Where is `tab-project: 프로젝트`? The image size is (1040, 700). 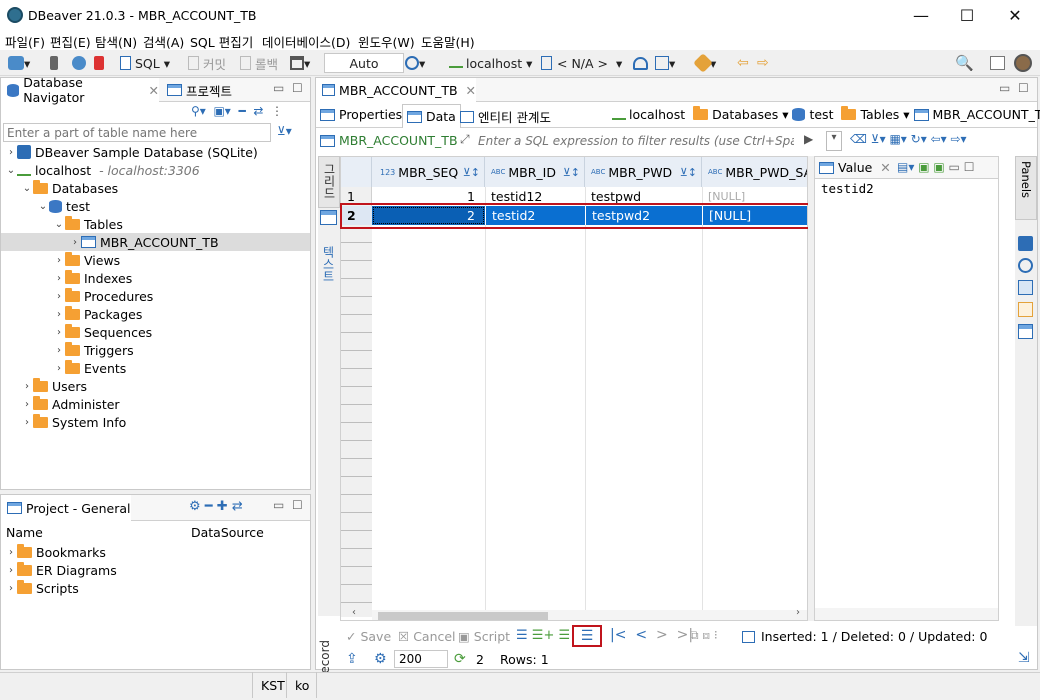 tab-project: 프로젝트 is located at coordinates (196, 90).